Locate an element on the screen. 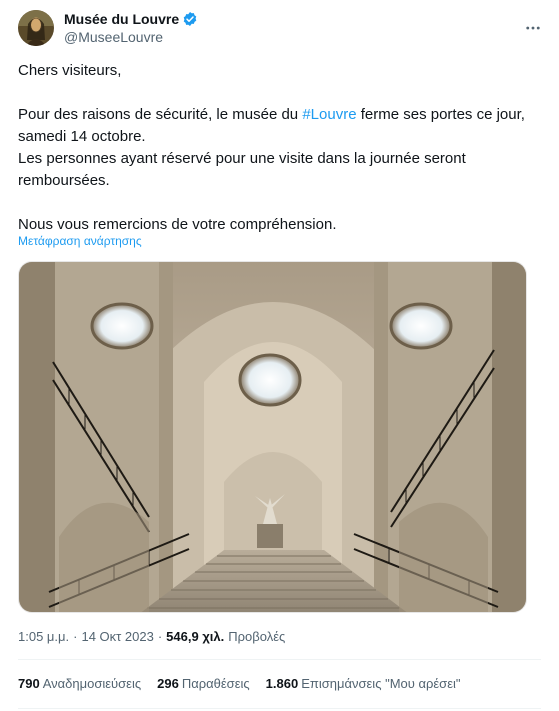 The image size is (559, 711). translate-post-link: Μετάφραση ανάρτησης is located at coordinates (80, 241).